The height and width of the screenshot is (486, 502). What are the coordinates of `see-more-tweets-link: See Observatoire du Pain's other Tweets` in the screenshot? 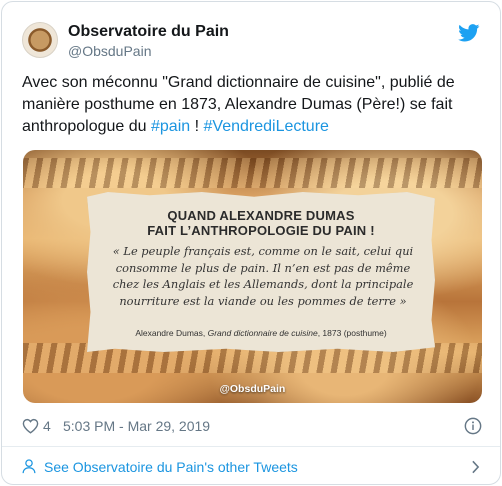 It's located at (252, 467).